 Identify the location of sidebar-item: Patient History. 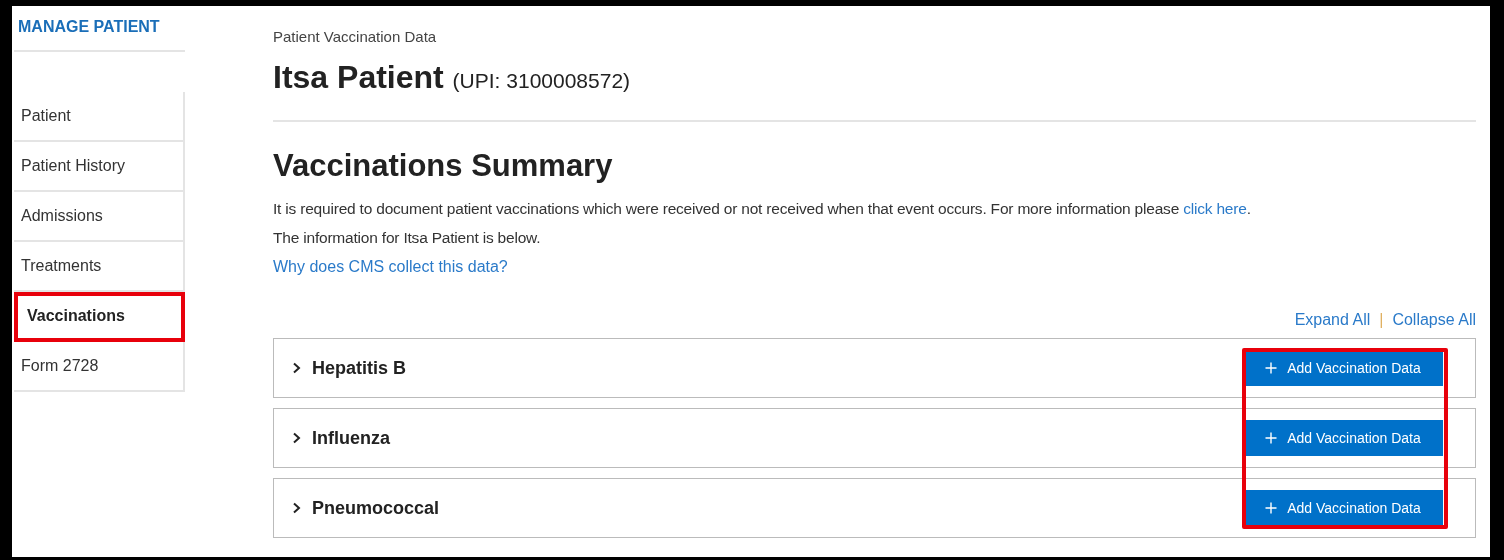
(98, 167).